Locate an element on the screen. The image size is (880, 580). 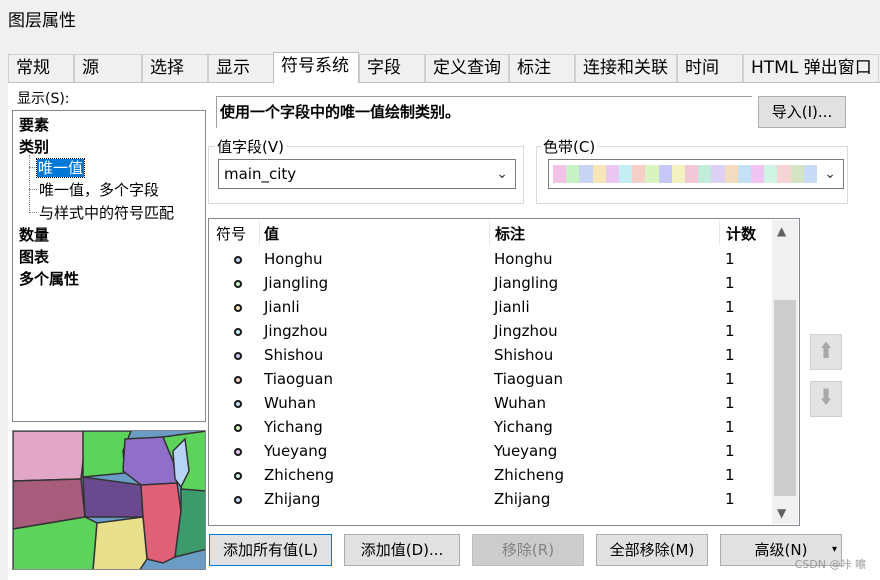
column-divider is located at coordinates (719, 233).